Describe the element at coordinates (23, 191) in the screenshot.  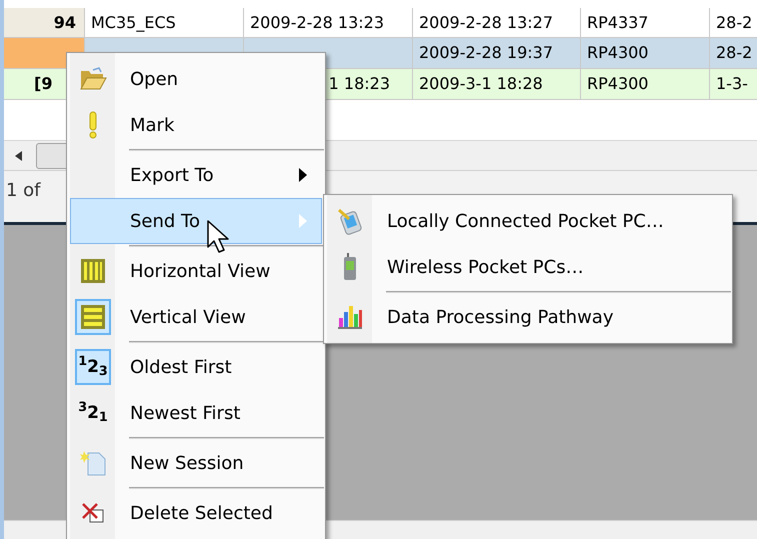
I see `record-count: 1 of` at that location.